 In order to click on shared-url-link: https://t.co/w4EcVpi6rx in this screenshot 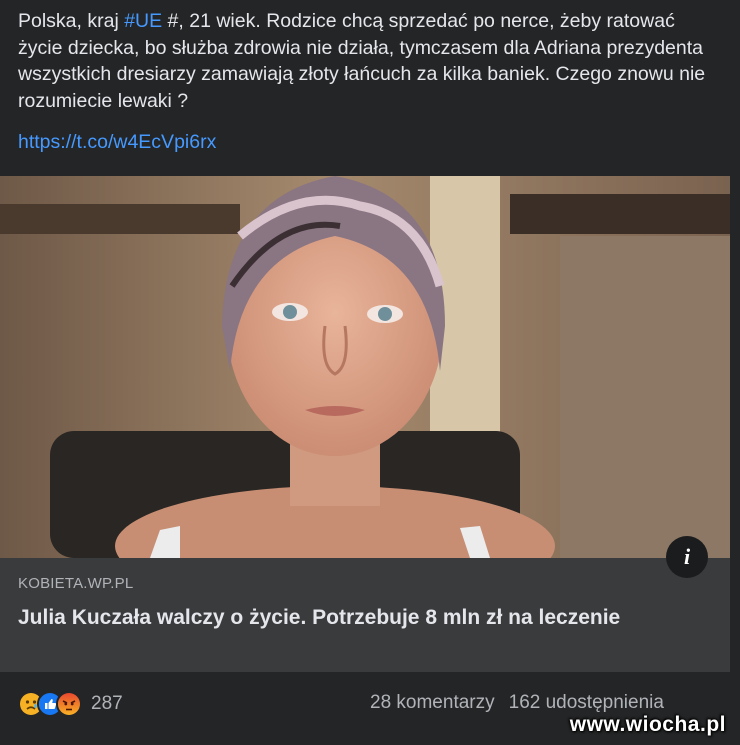, I will do `click(117, 142)`.